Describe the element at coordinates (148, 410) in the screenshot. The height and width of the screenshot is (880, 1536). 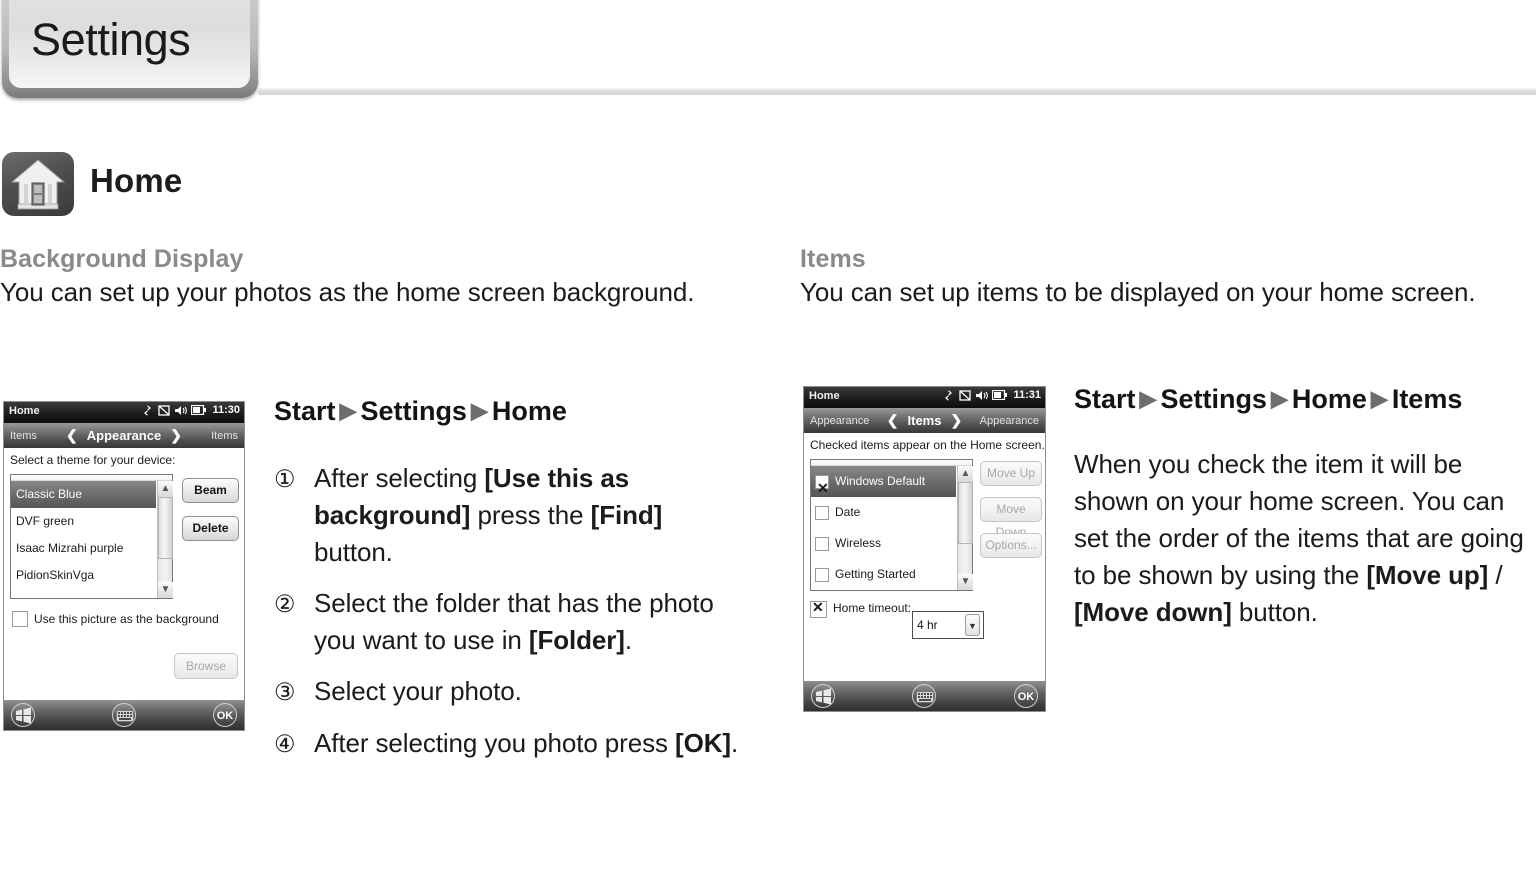
I see `connectivity-icon` at that location.